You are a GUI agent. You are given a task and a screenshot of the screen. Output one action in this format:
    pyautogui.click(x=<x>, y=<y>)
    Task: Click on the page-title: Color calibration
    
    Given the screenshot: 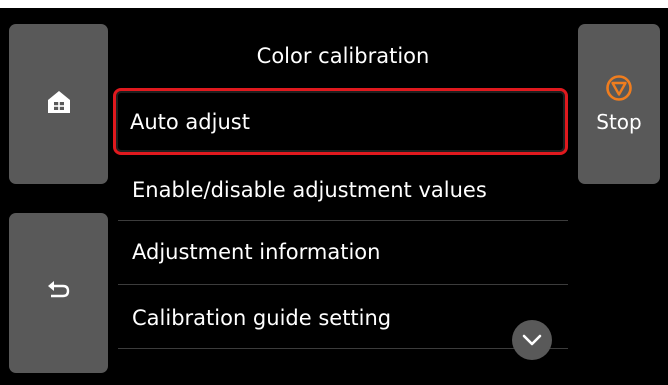 What is the action you would take?
    pyautogui.click(x=343, y=56)
    